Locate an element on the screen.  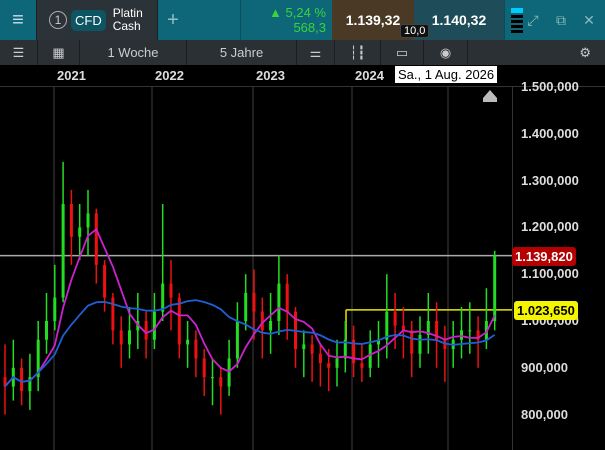
close-icon: ✕ is located at coordinates (589, 20).